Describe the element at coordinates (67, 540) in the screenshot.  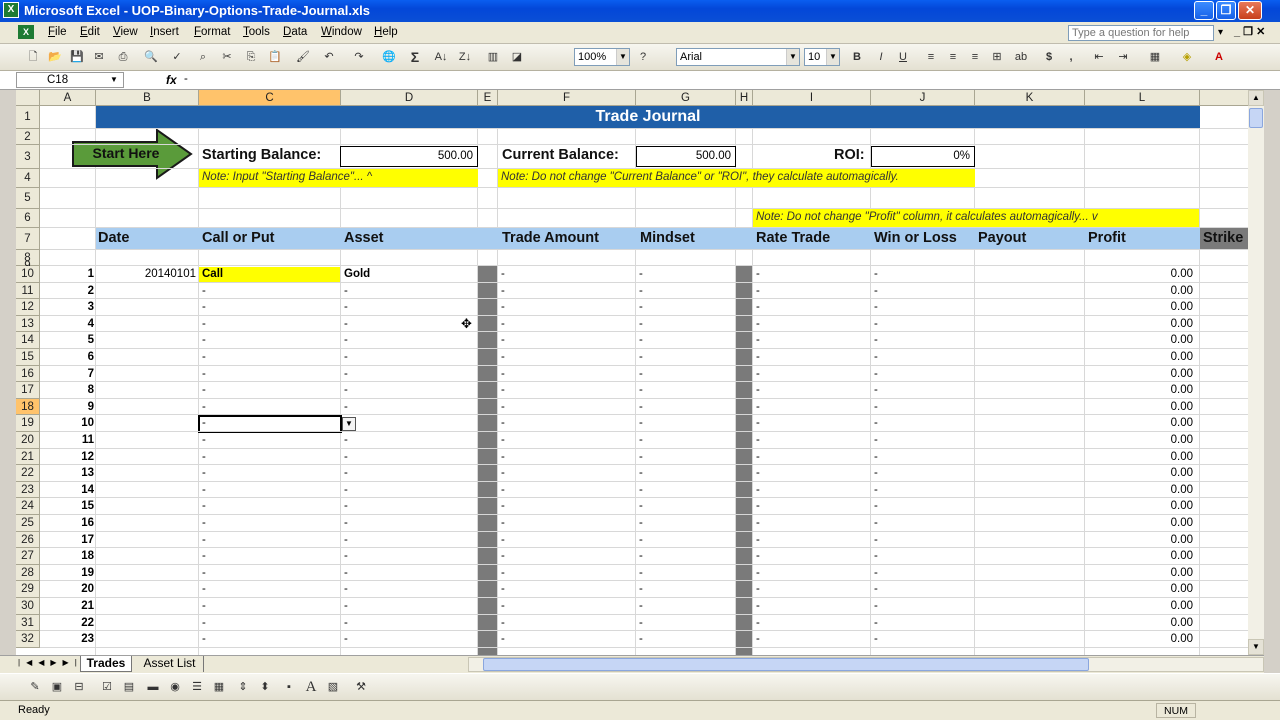
I see `trade-number-cell: 17` at that location.